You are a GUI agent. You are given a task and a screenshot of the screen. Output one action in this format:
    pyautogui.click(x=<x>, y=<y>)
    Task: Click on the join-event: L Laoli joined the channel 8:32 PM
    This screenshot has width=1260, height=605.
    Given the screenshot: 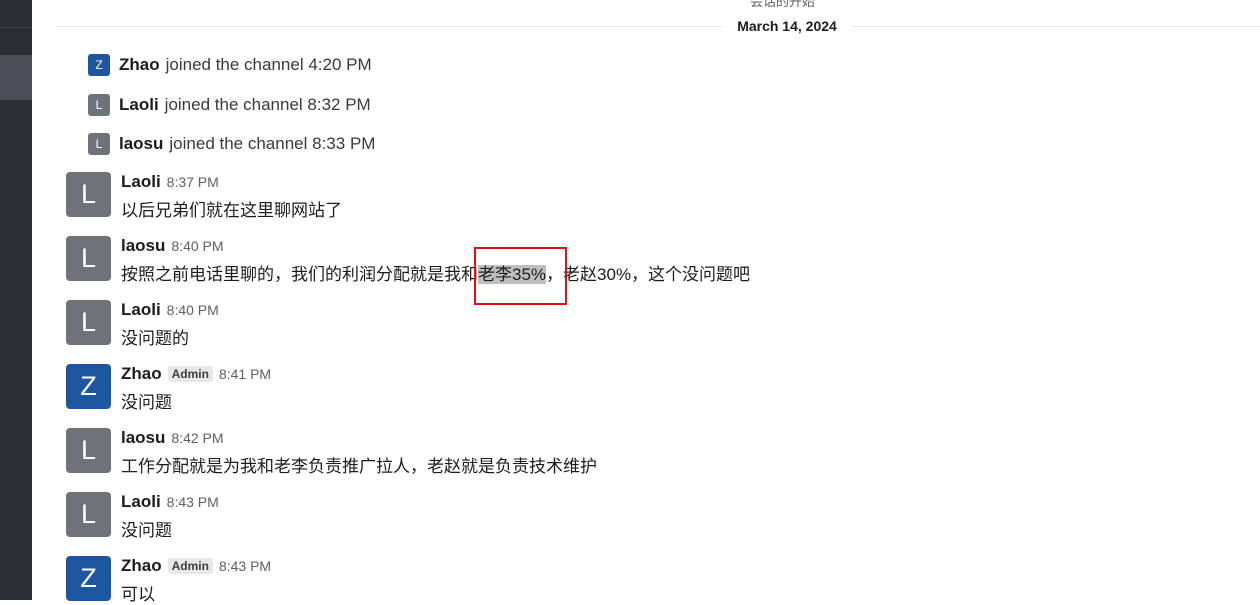 What is the action you would take?
    pyautogui.click(x=229, y=105)
    